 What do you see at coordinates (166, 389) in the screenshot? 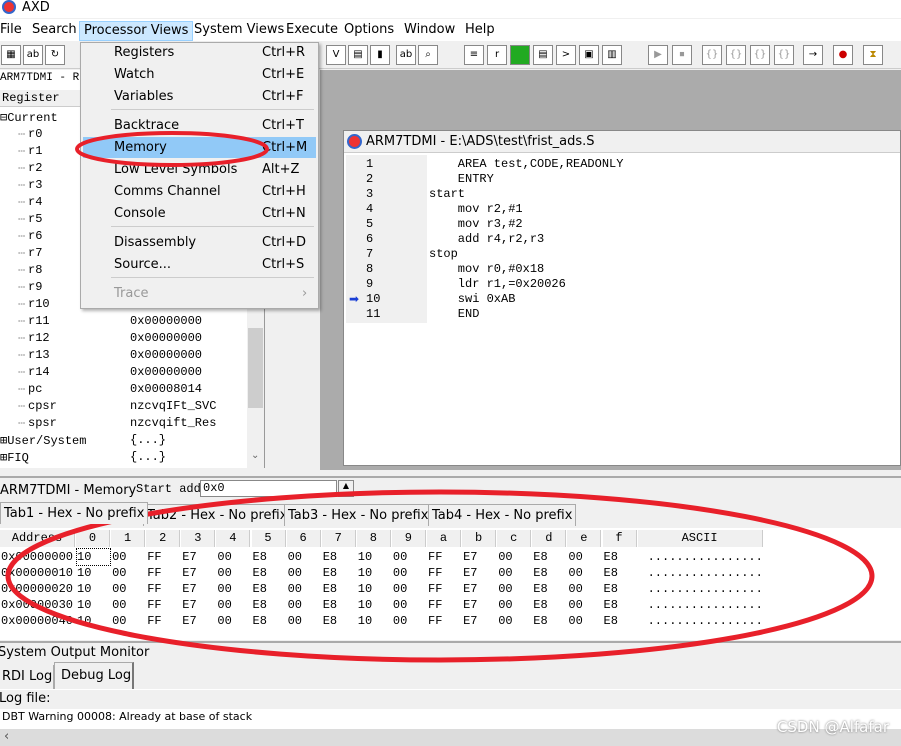
I see `register-value: 0x00008014` at bounding box center [166, 389].